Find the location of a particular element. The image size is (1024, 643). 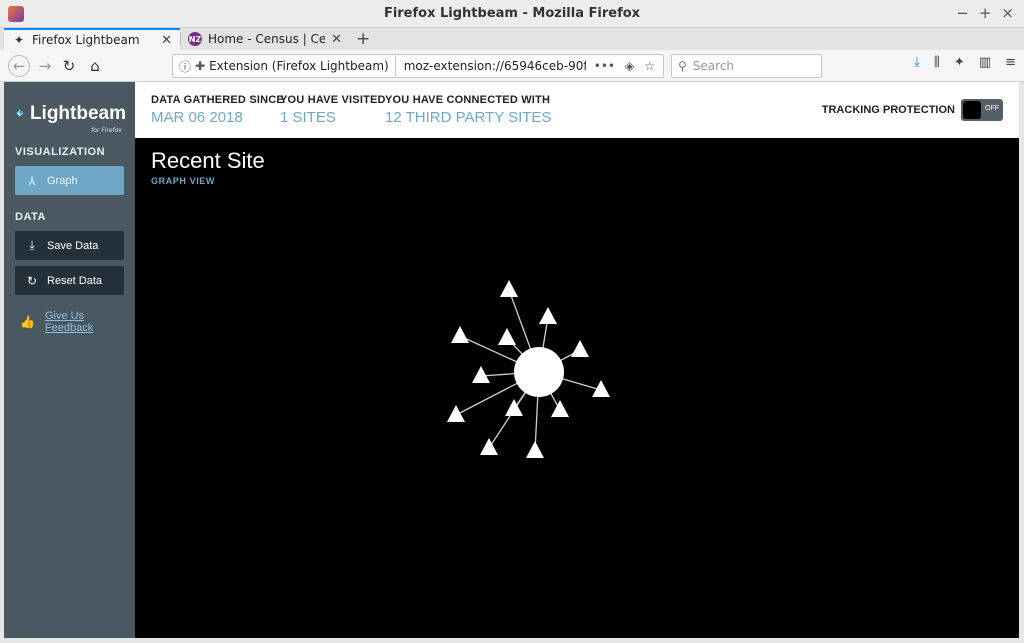

reset-label: Reset Data is located at coordinates (75, 280).